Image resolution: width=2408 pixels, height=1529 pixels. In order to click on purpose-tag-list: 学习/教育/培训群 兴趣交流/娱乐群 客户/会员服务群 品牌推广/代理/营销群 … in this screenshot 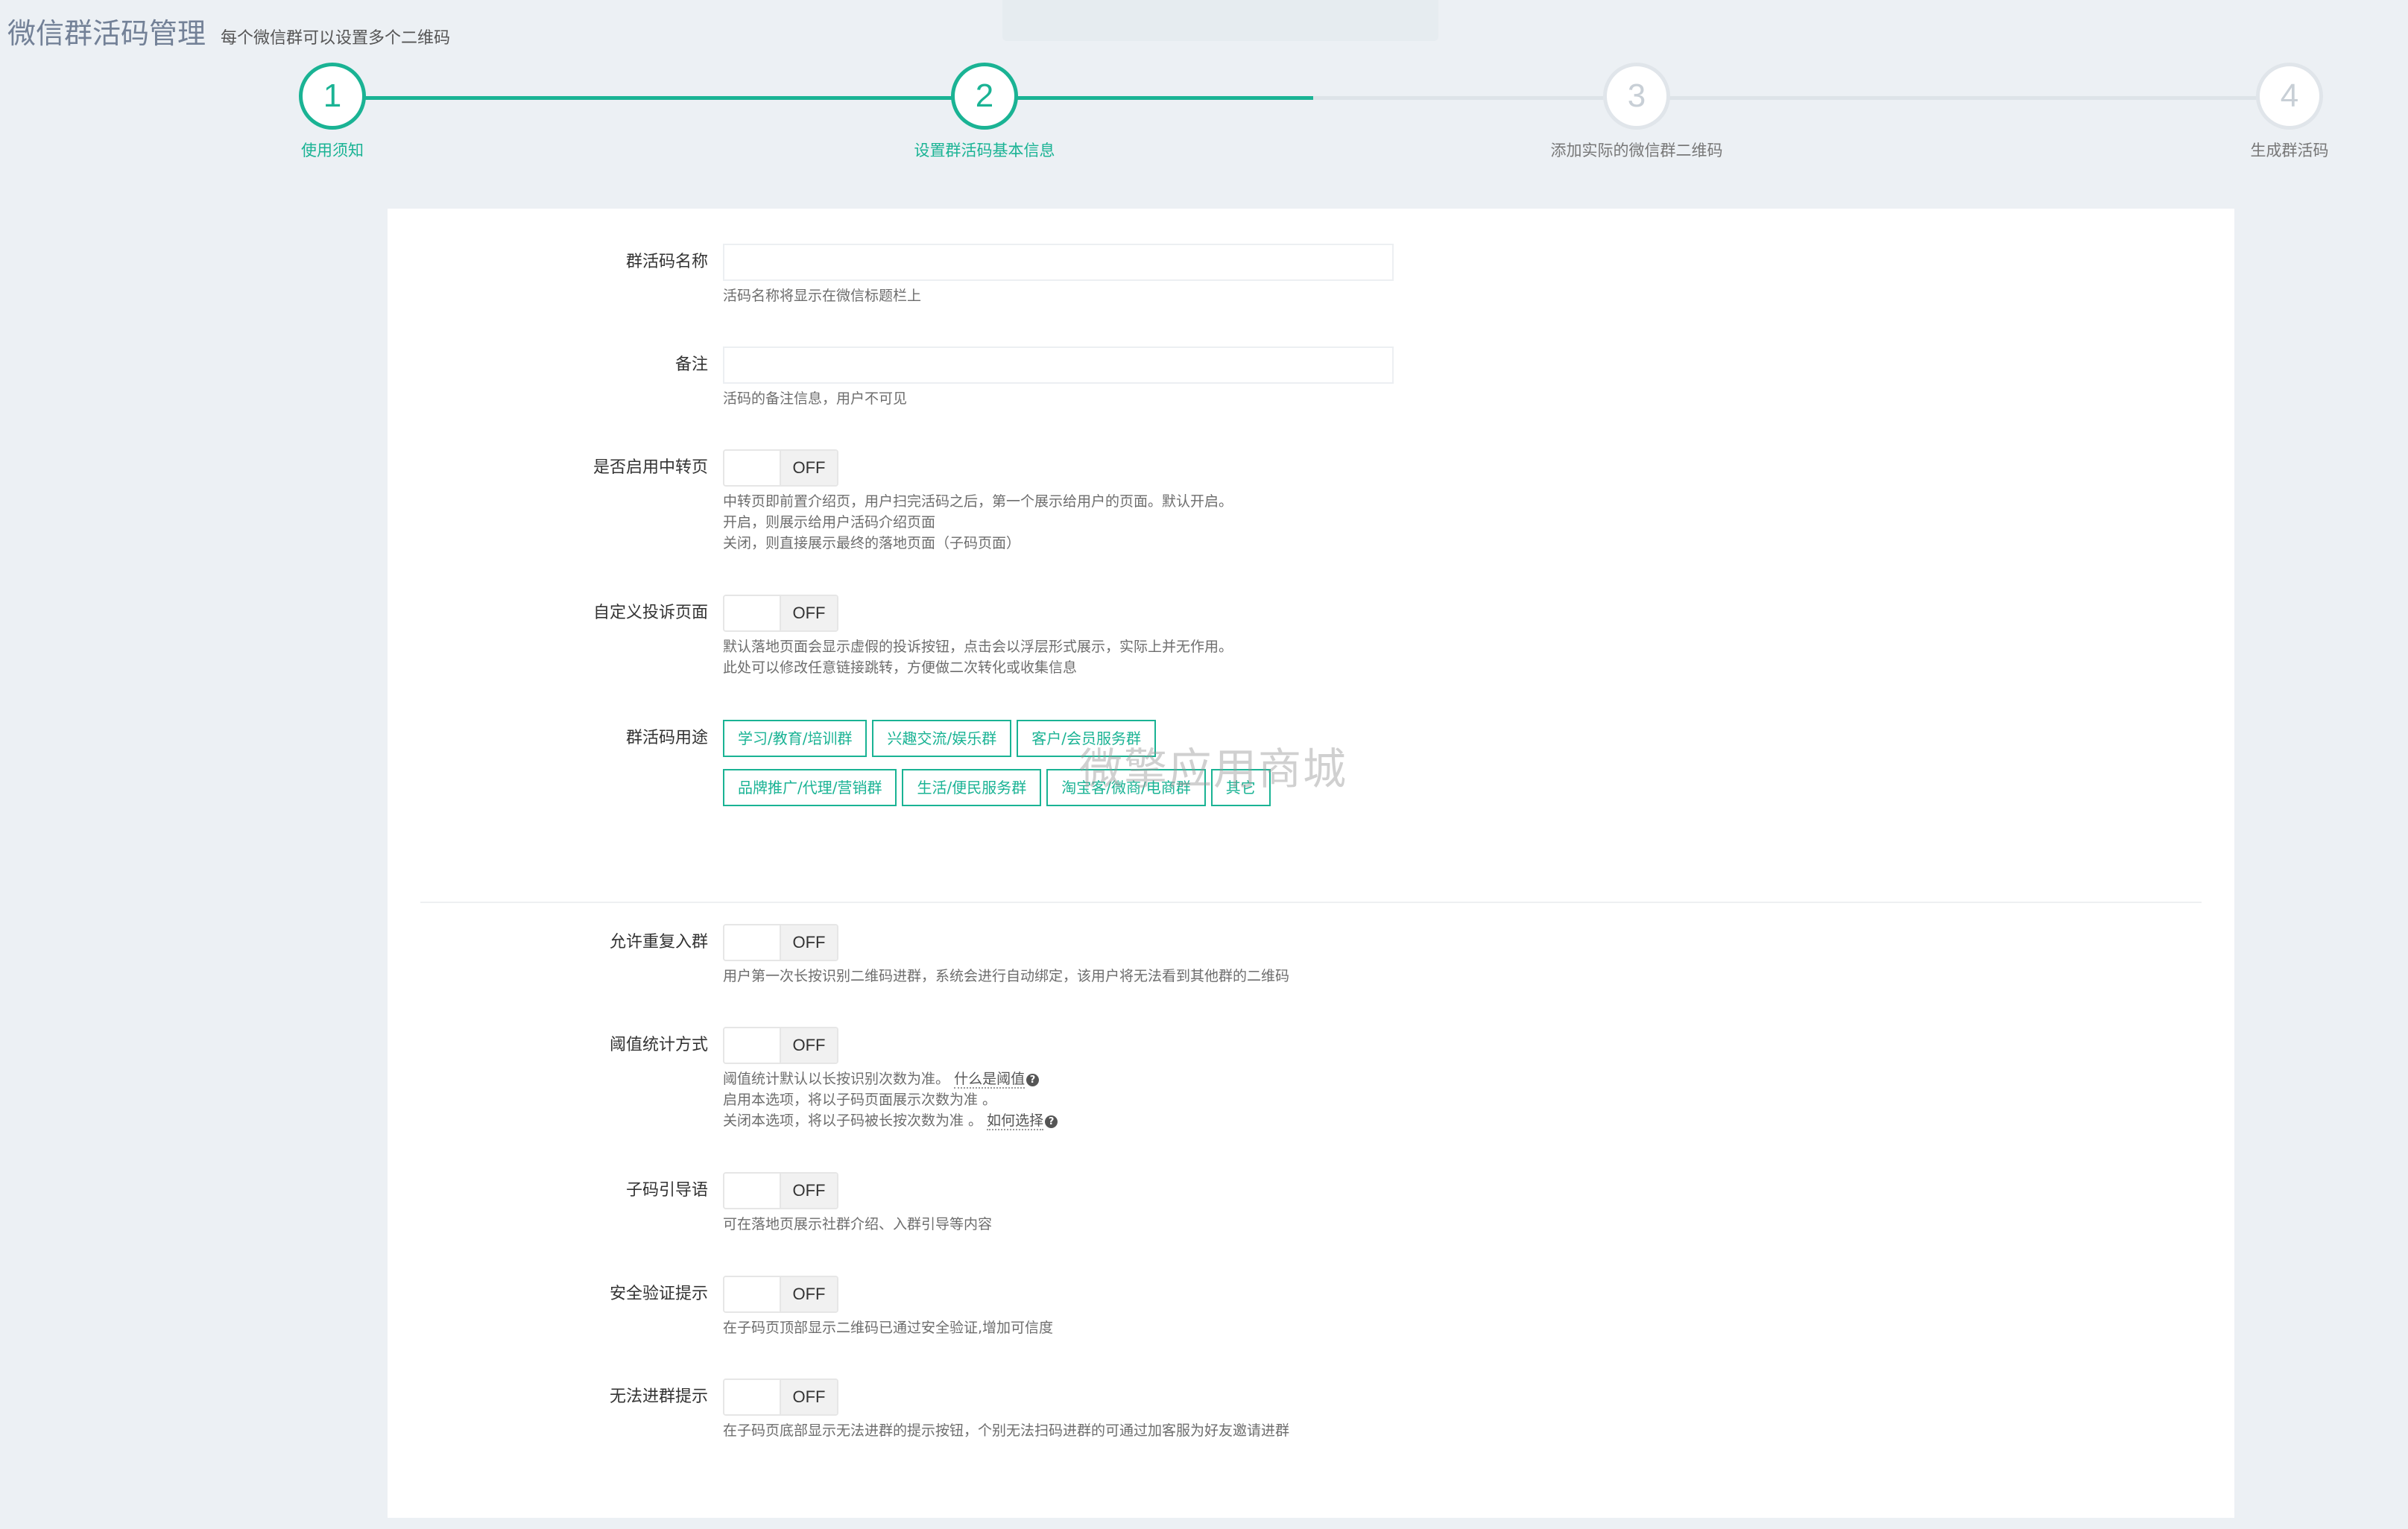, I will do `click(1006, 769)`.